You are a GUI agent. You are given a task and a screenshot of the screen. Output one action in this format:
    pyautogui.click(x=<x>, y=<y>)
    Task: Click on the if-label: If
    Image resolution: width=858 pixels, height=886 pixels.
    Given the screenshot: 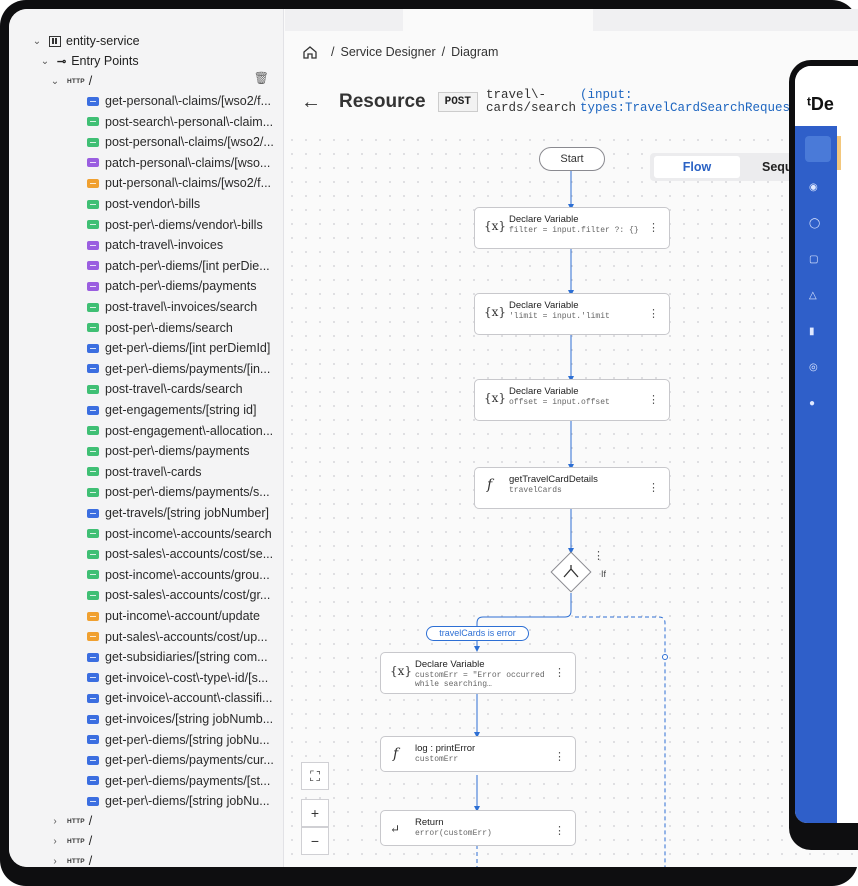 What is the action you would take?
    pyautogui.click(x=604, y=574)
    